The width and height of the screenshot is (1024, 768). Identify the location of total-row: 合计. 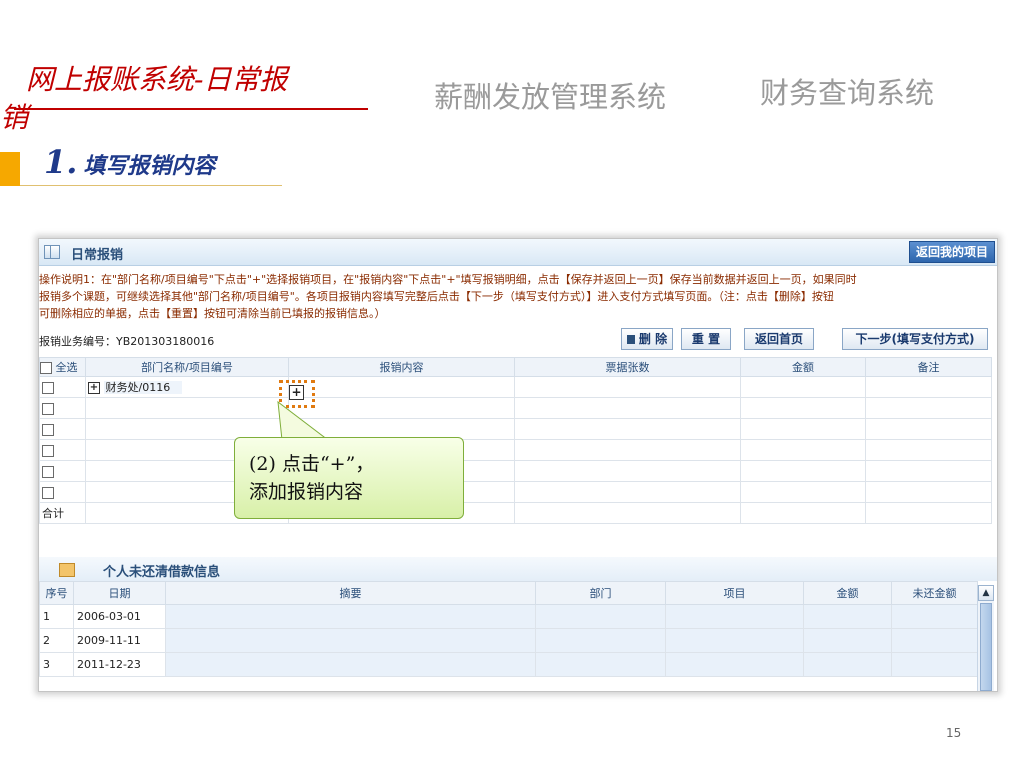
(515, 513).